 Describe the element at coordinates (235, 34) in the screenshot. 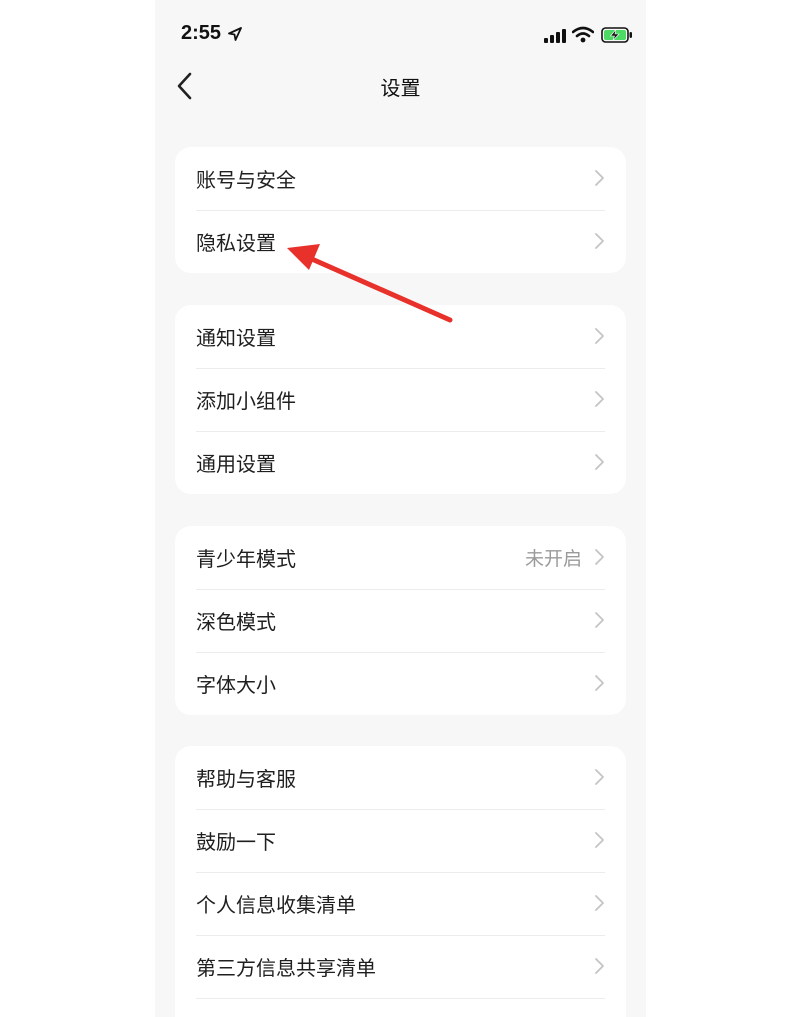

I see `location-arrow-icon` at that location.